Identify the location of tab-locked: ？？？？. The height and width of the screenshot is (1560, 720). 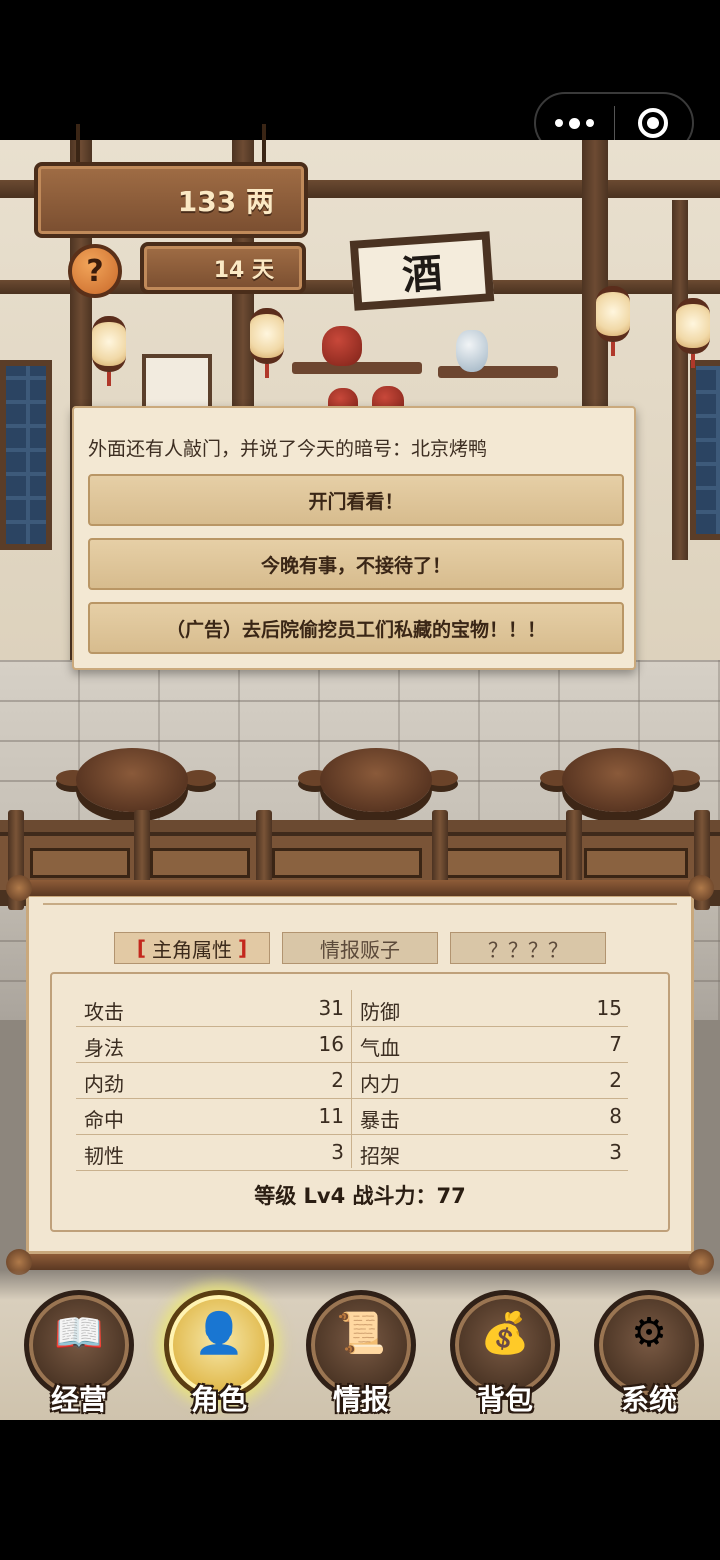
(528, 948).